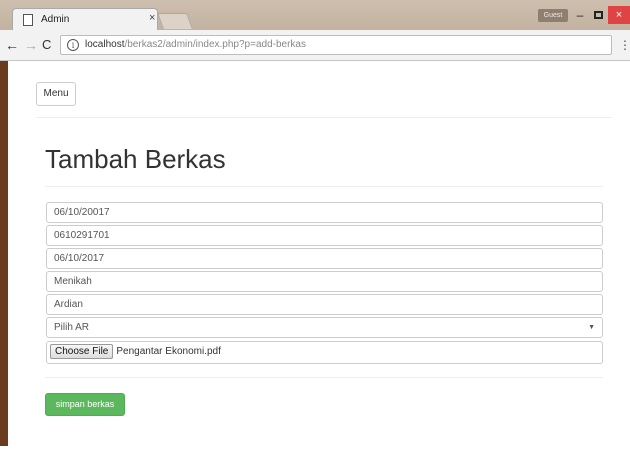 Image resolution: width=630 pixels, height=453 pixels. Describe the element at coordinates (55, 19) in the screenshot. I see `tab-title: Admin` at that location.